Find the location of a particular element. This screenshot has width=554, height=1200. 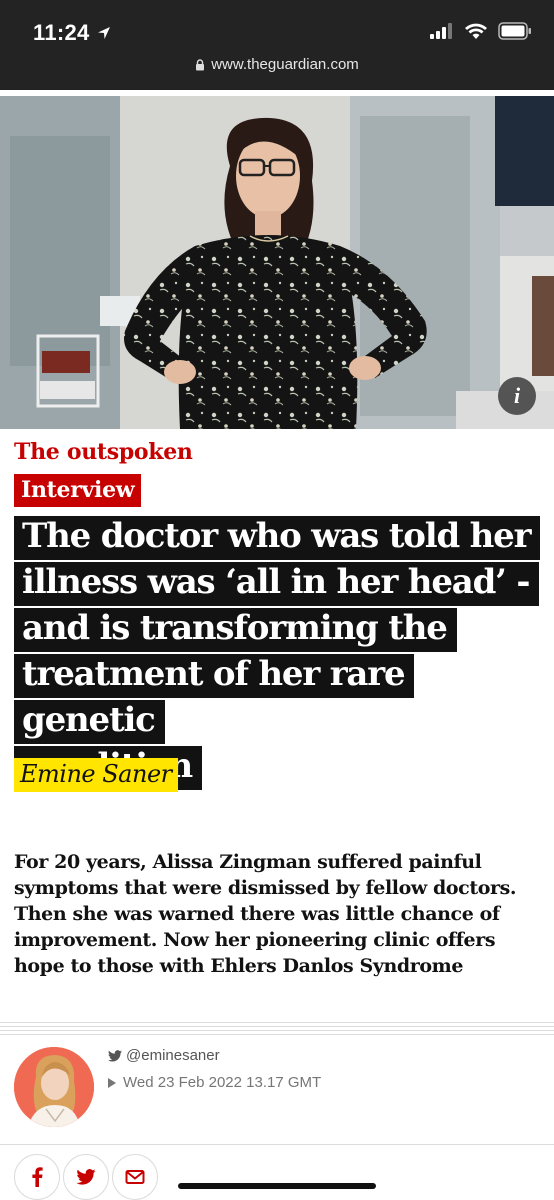

email-icon is located at coordinates (135, 1177).